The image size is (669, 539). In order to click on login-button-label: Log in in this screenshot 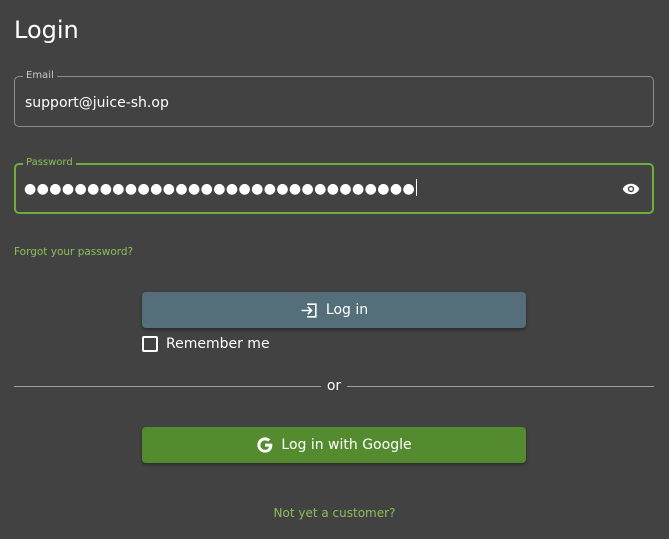, I will do `click(347, 310)`.